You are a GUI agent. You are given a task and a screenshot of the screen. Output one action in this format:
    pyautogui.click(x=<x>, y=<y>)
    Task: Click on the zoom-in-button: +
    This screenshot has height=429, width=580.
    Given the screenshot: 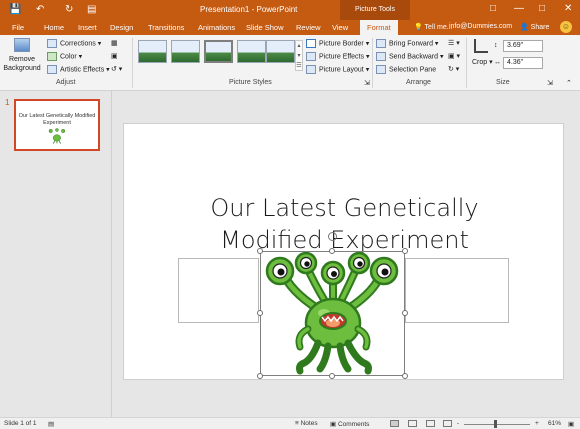 What is the action you would take?
    pyautogui.click(x=537, y=423)
    